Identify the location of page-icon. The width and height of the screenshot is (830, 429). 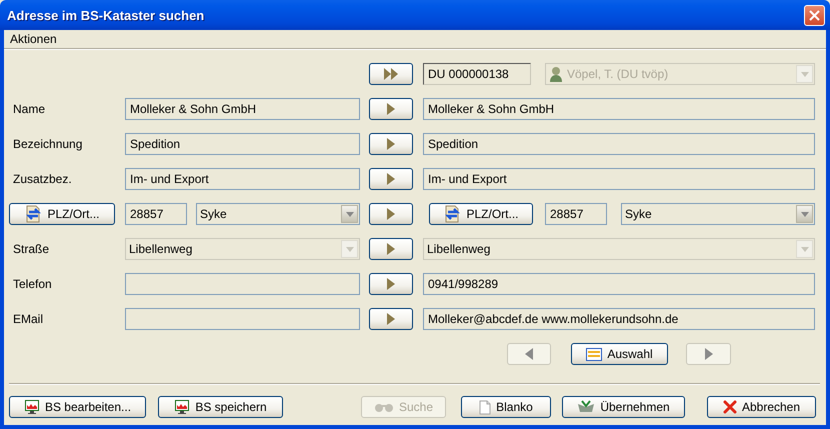
(485, 407).